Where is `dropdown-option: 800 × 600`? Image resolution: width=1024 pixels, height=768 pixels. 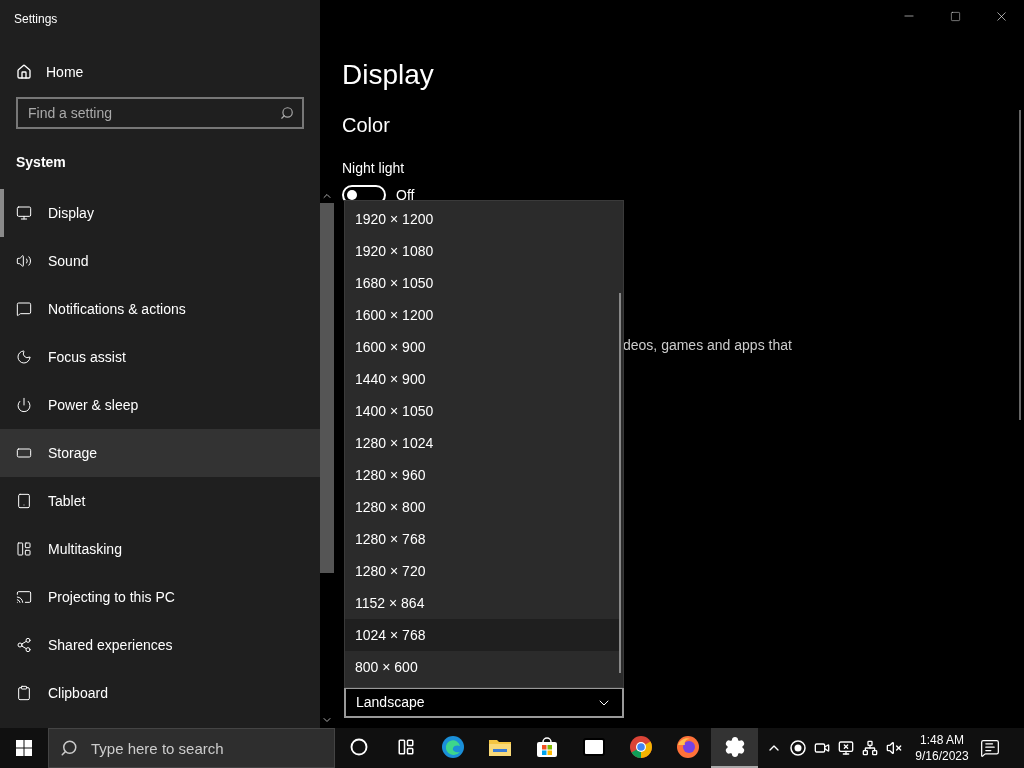 dropdown-option: 800 × 600 is located at coordinates (482, 667).